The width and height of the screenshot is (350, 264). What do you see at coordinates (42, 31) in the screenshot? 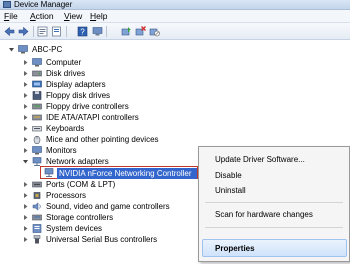
I see `properties-icon` at bounding box center [42, 31].